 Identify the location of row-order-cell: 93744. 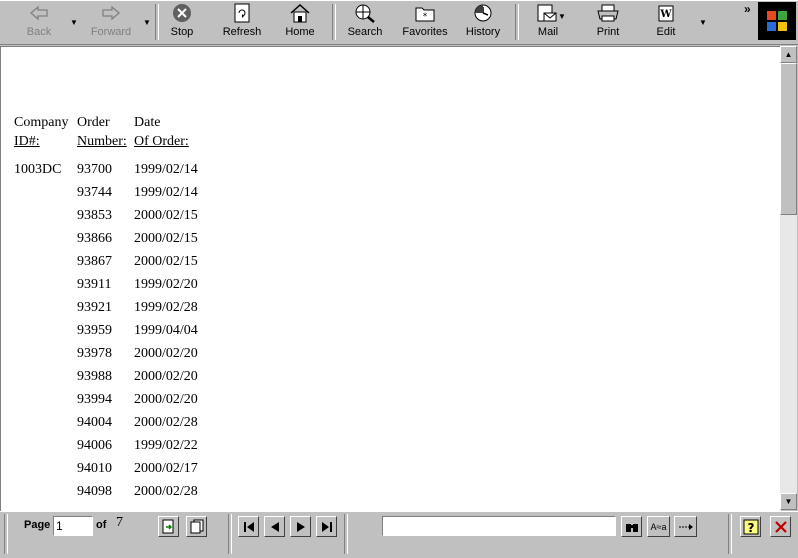
(94, 192).